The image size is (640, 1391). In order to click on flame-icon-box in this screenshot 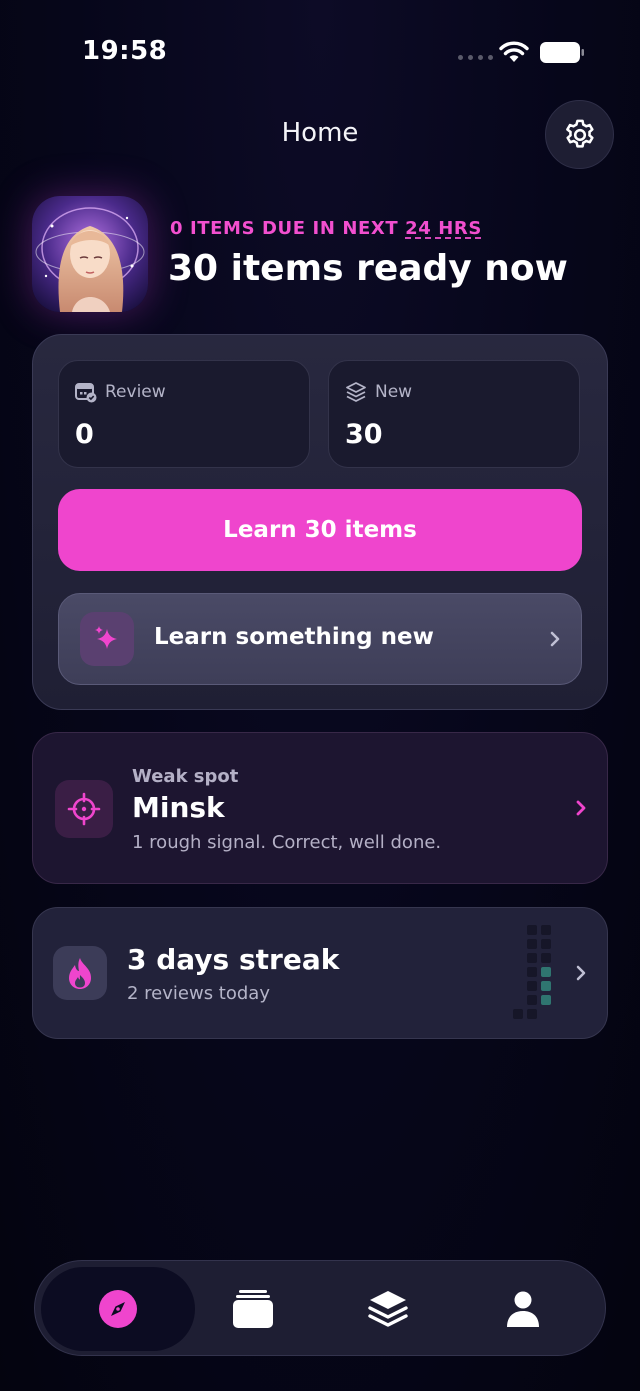, I will do `click(80, 973)`.